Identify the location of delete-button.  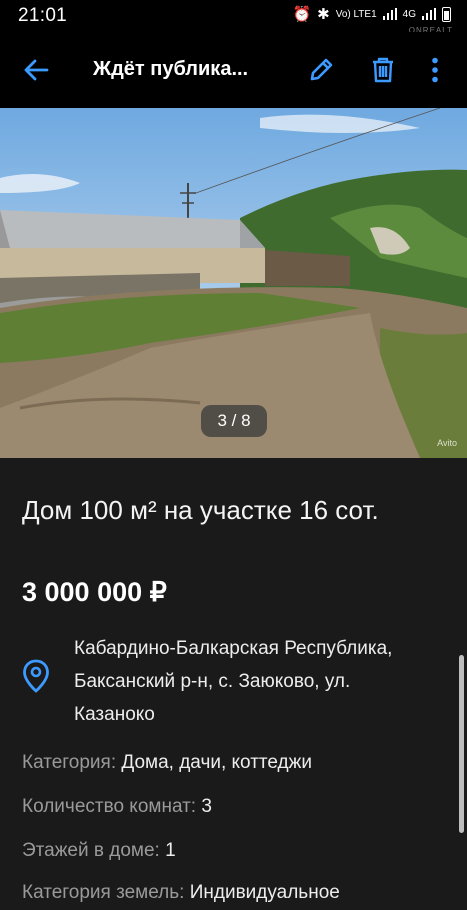
(383, 70).